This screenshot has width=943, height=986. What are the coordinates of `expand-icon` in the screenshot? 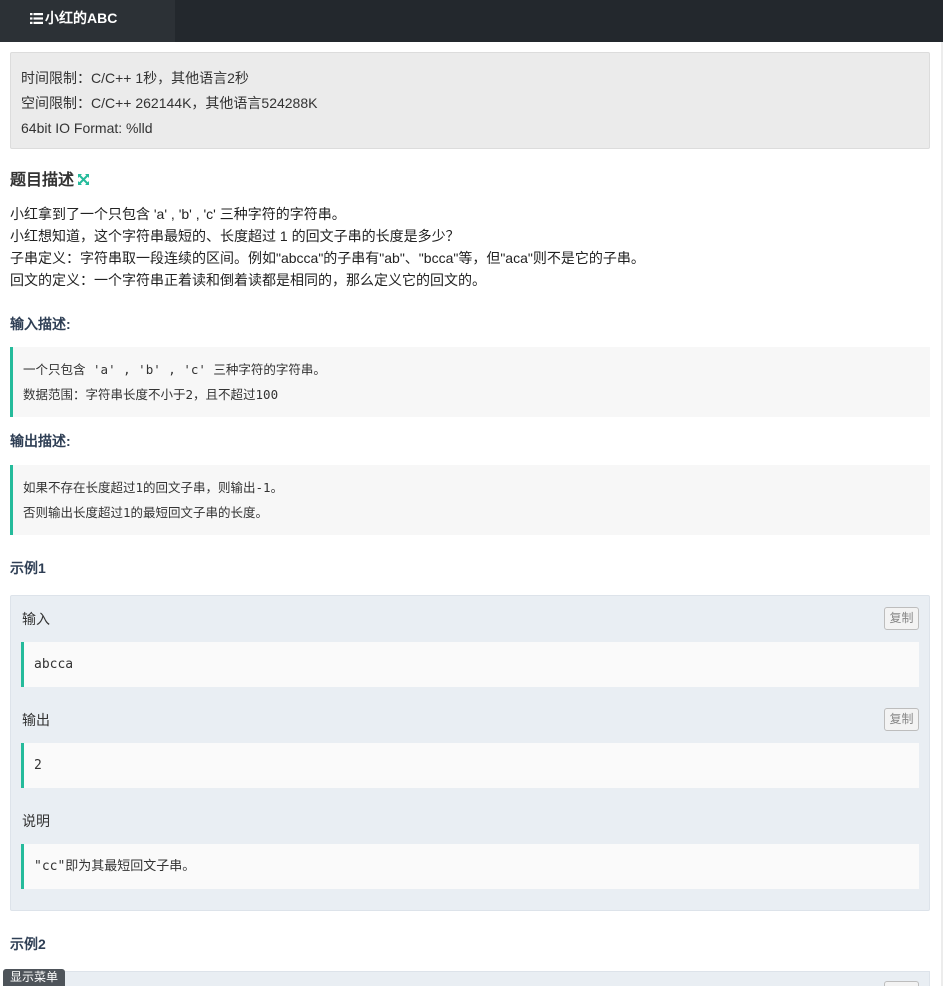 It's located at (83, 179).